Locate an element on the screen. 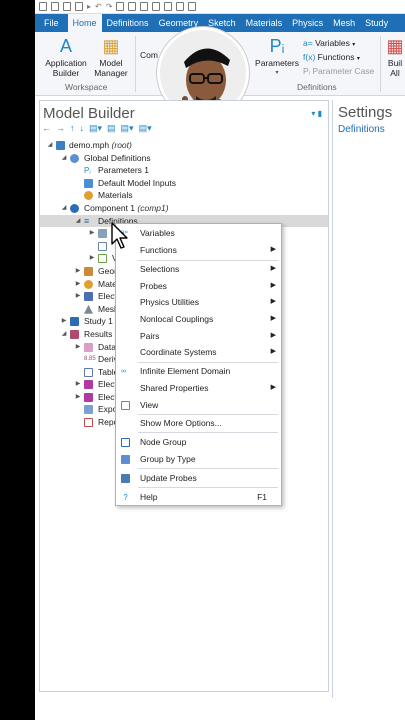 This screenshot has height=720, width=405. study-icon is located at coordinates (74, 321).